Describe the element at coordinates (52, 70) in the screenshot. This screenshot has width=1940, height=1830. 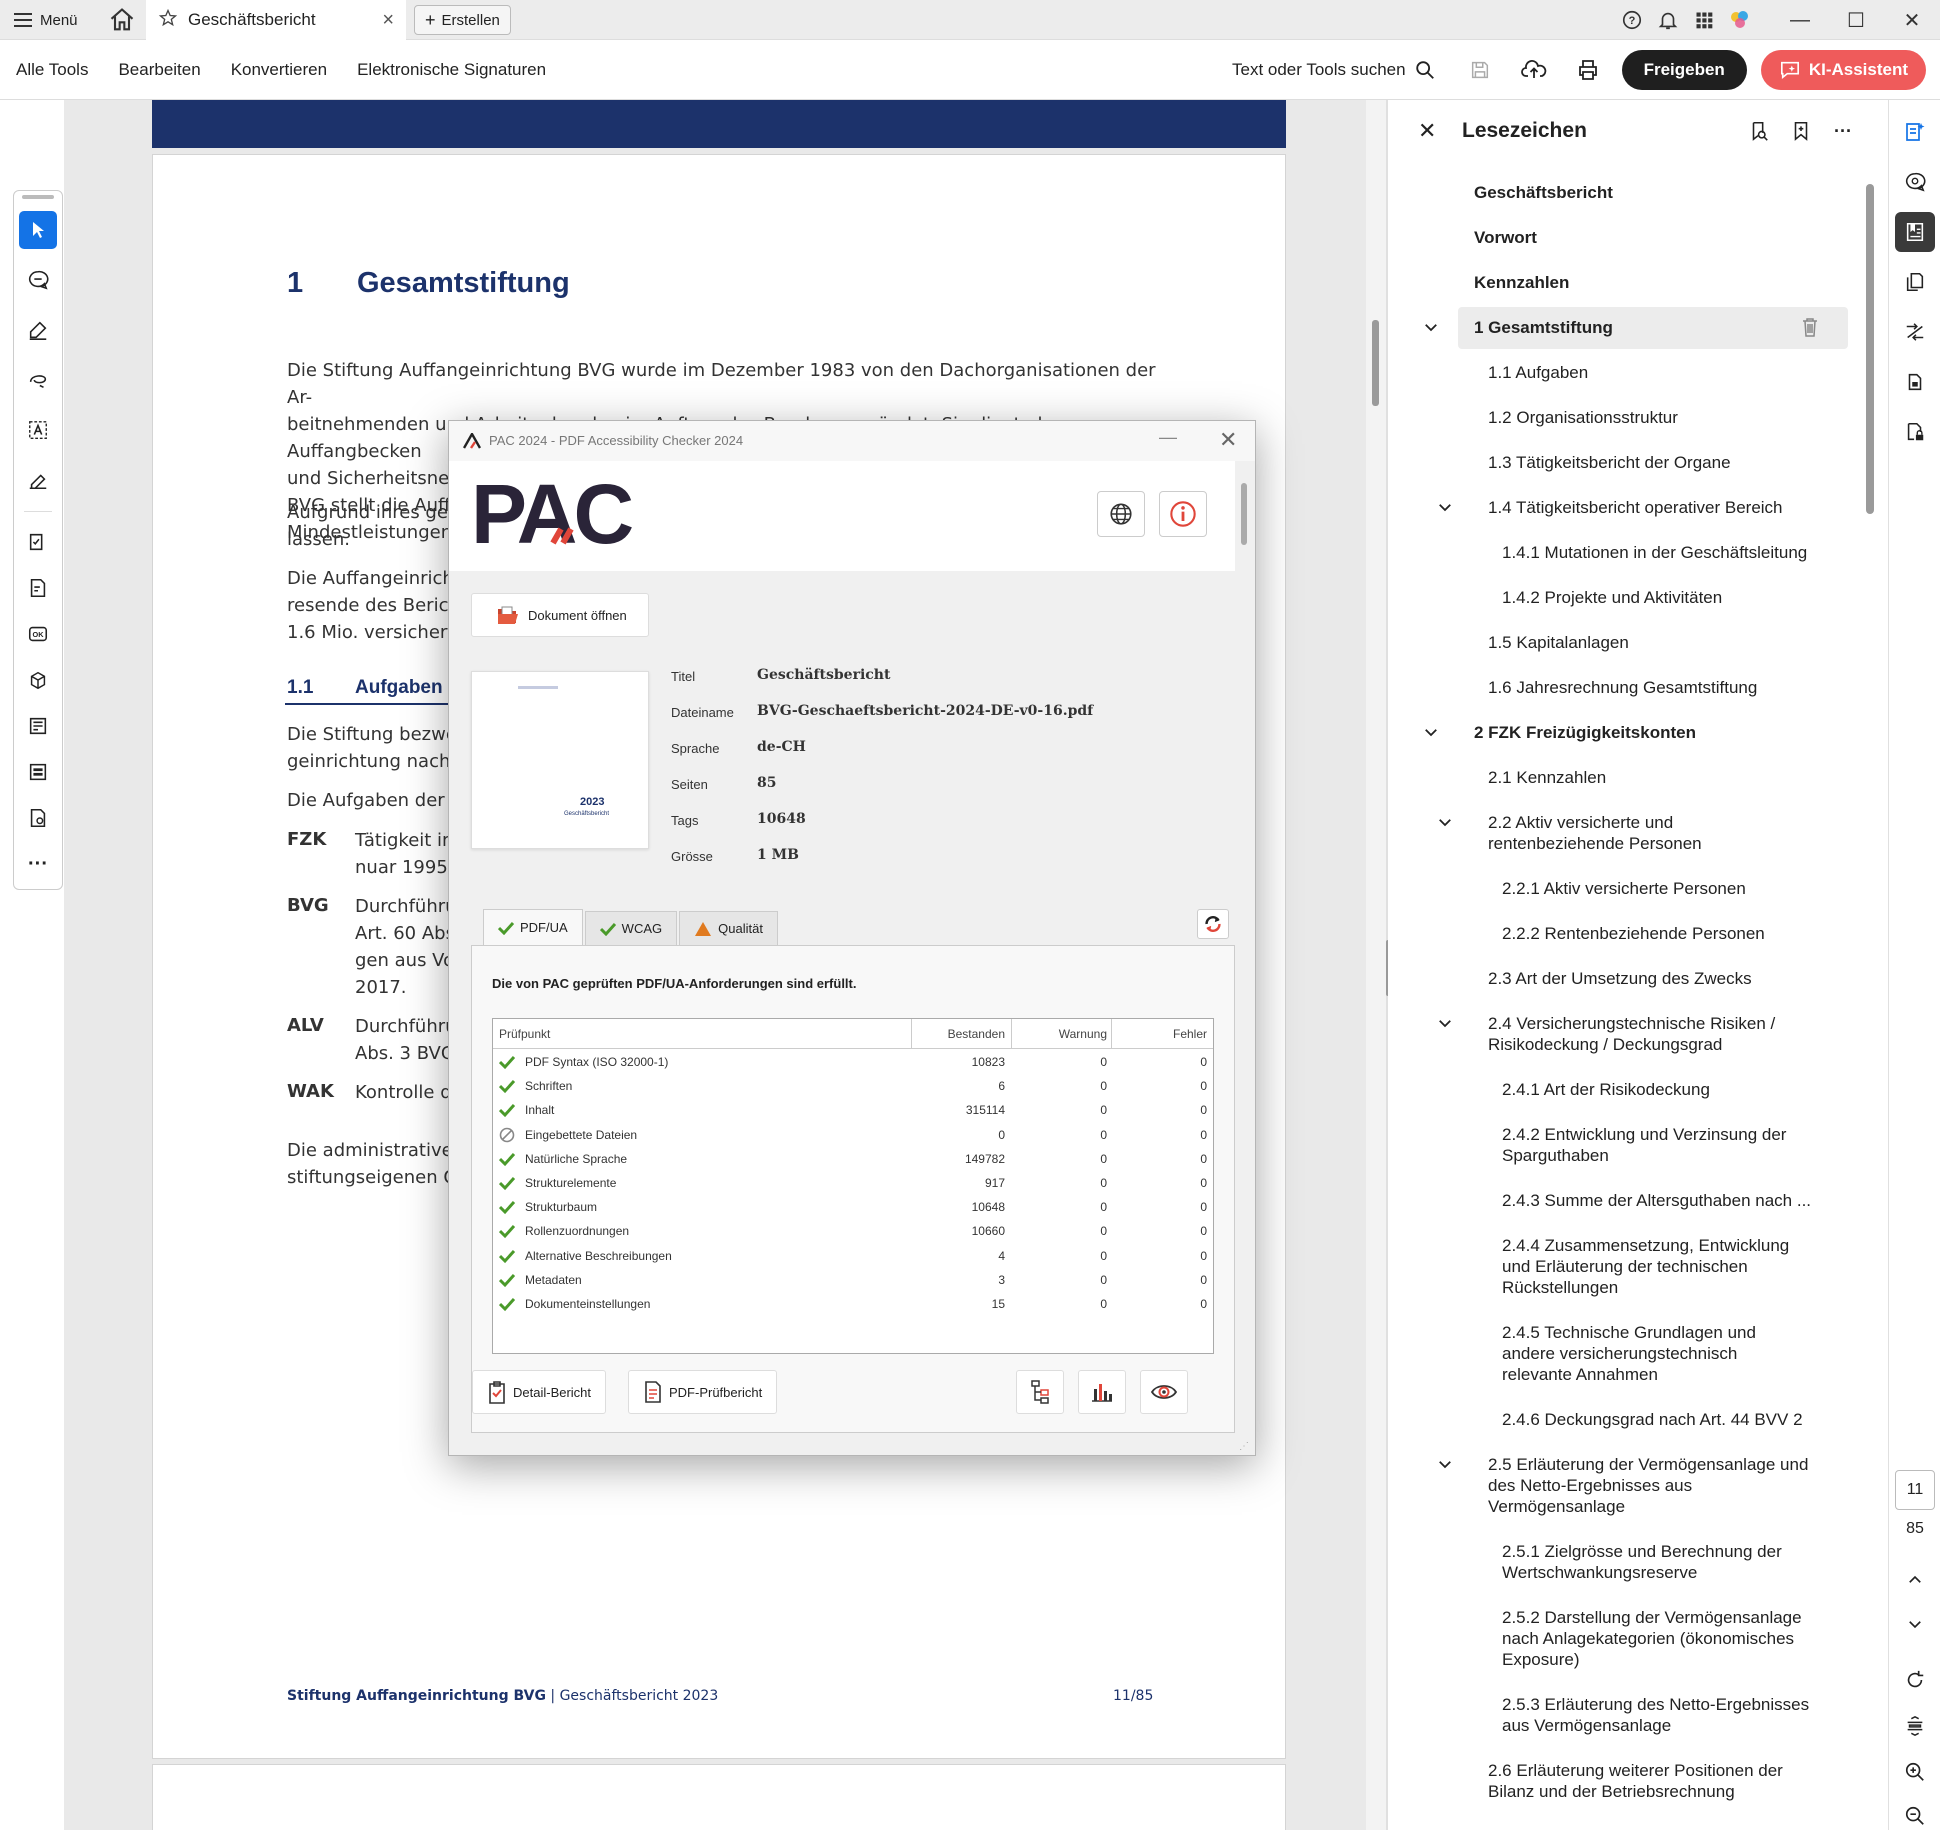
I see `menu-all-tools: Alle Tools` at that location.